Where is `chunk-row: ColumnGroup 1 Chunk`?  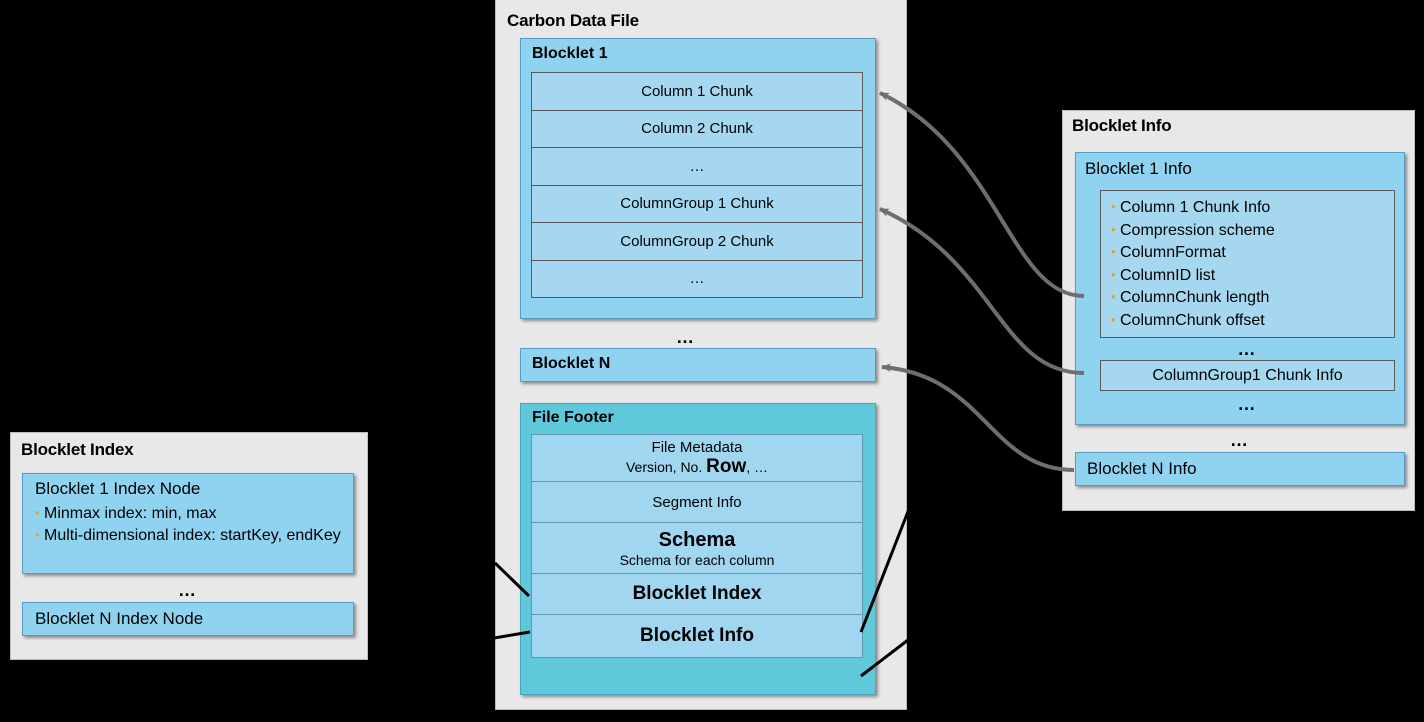
chunk-row: ColumnGroup 1 Chunk is located at coordinates (697, 203).